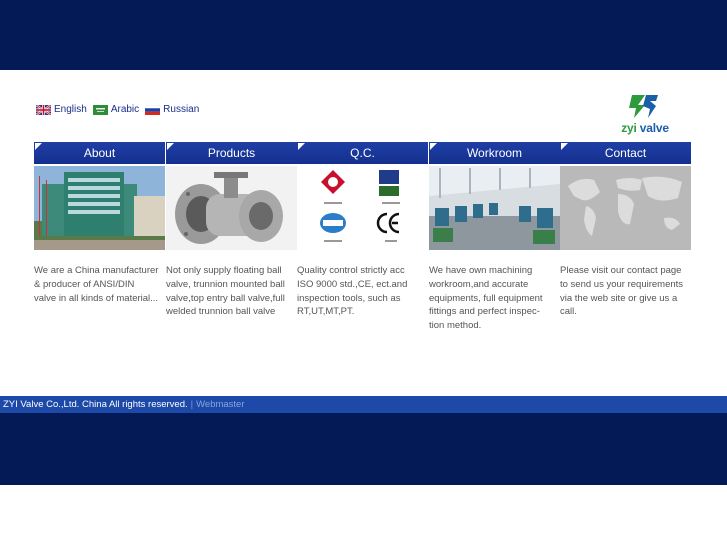 This screenshot has width=727, height=545. Describe the element at coordinates (70, 109) in the screenshot. I see `language-label: English` at that location.